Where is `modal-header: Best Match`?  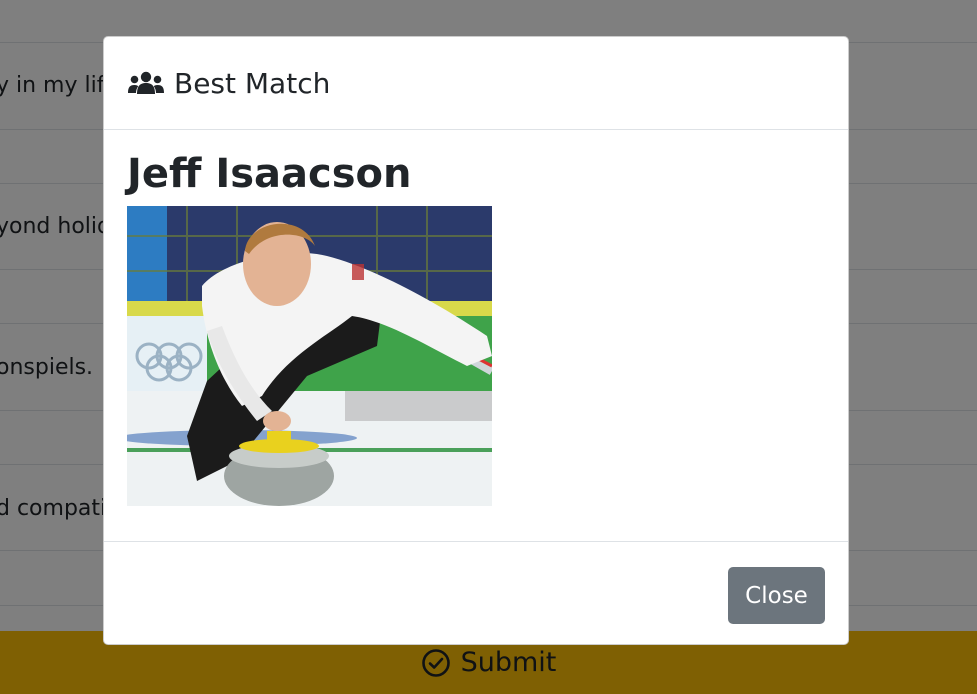 modal-header: Best Match is located at coordinates (476, 83).